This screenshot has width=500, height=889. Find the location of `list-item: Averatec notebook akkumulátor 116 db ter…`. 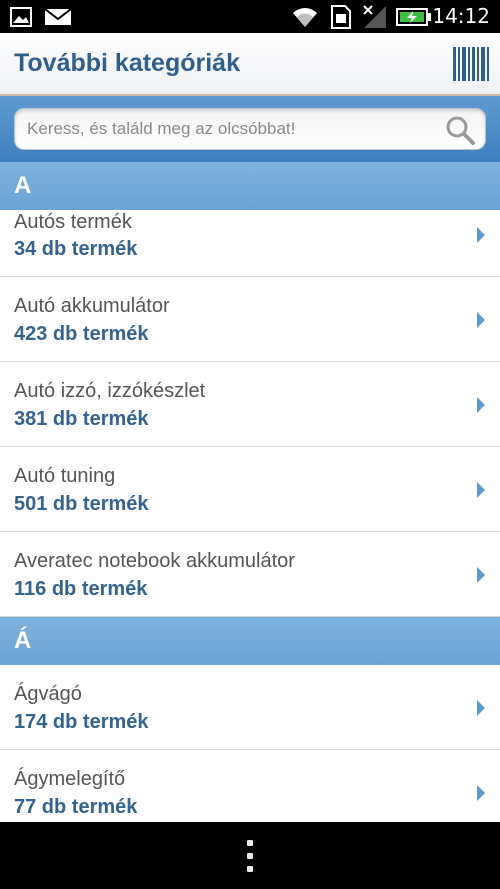

list-item: Averatec notebook akkumulátor 116 db ter… is located at coordinates (250, 574).